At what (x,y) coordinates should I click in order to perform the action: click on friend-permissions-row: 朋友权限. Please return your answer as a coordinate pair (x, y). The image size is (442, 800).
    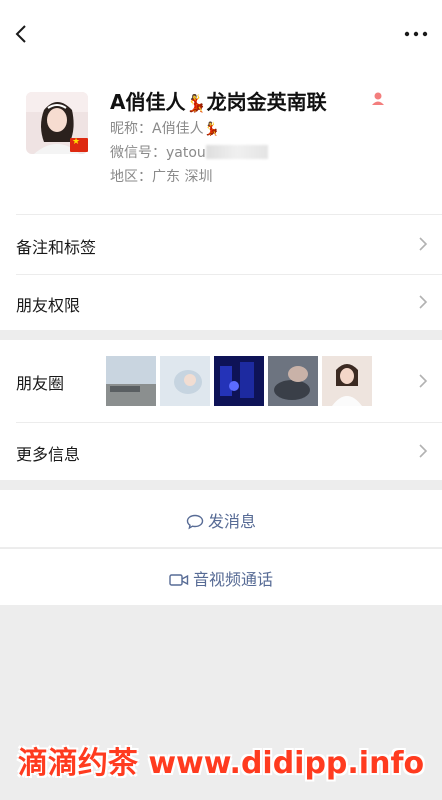
    Looking at the image, I should click on (221, 302).